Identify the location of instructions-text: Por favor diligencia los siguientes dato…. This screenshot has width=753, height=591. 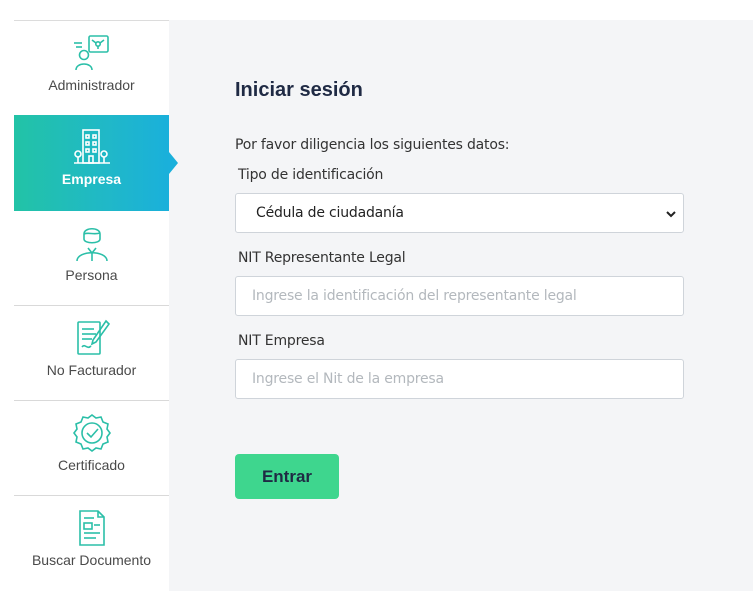
(372, 145).